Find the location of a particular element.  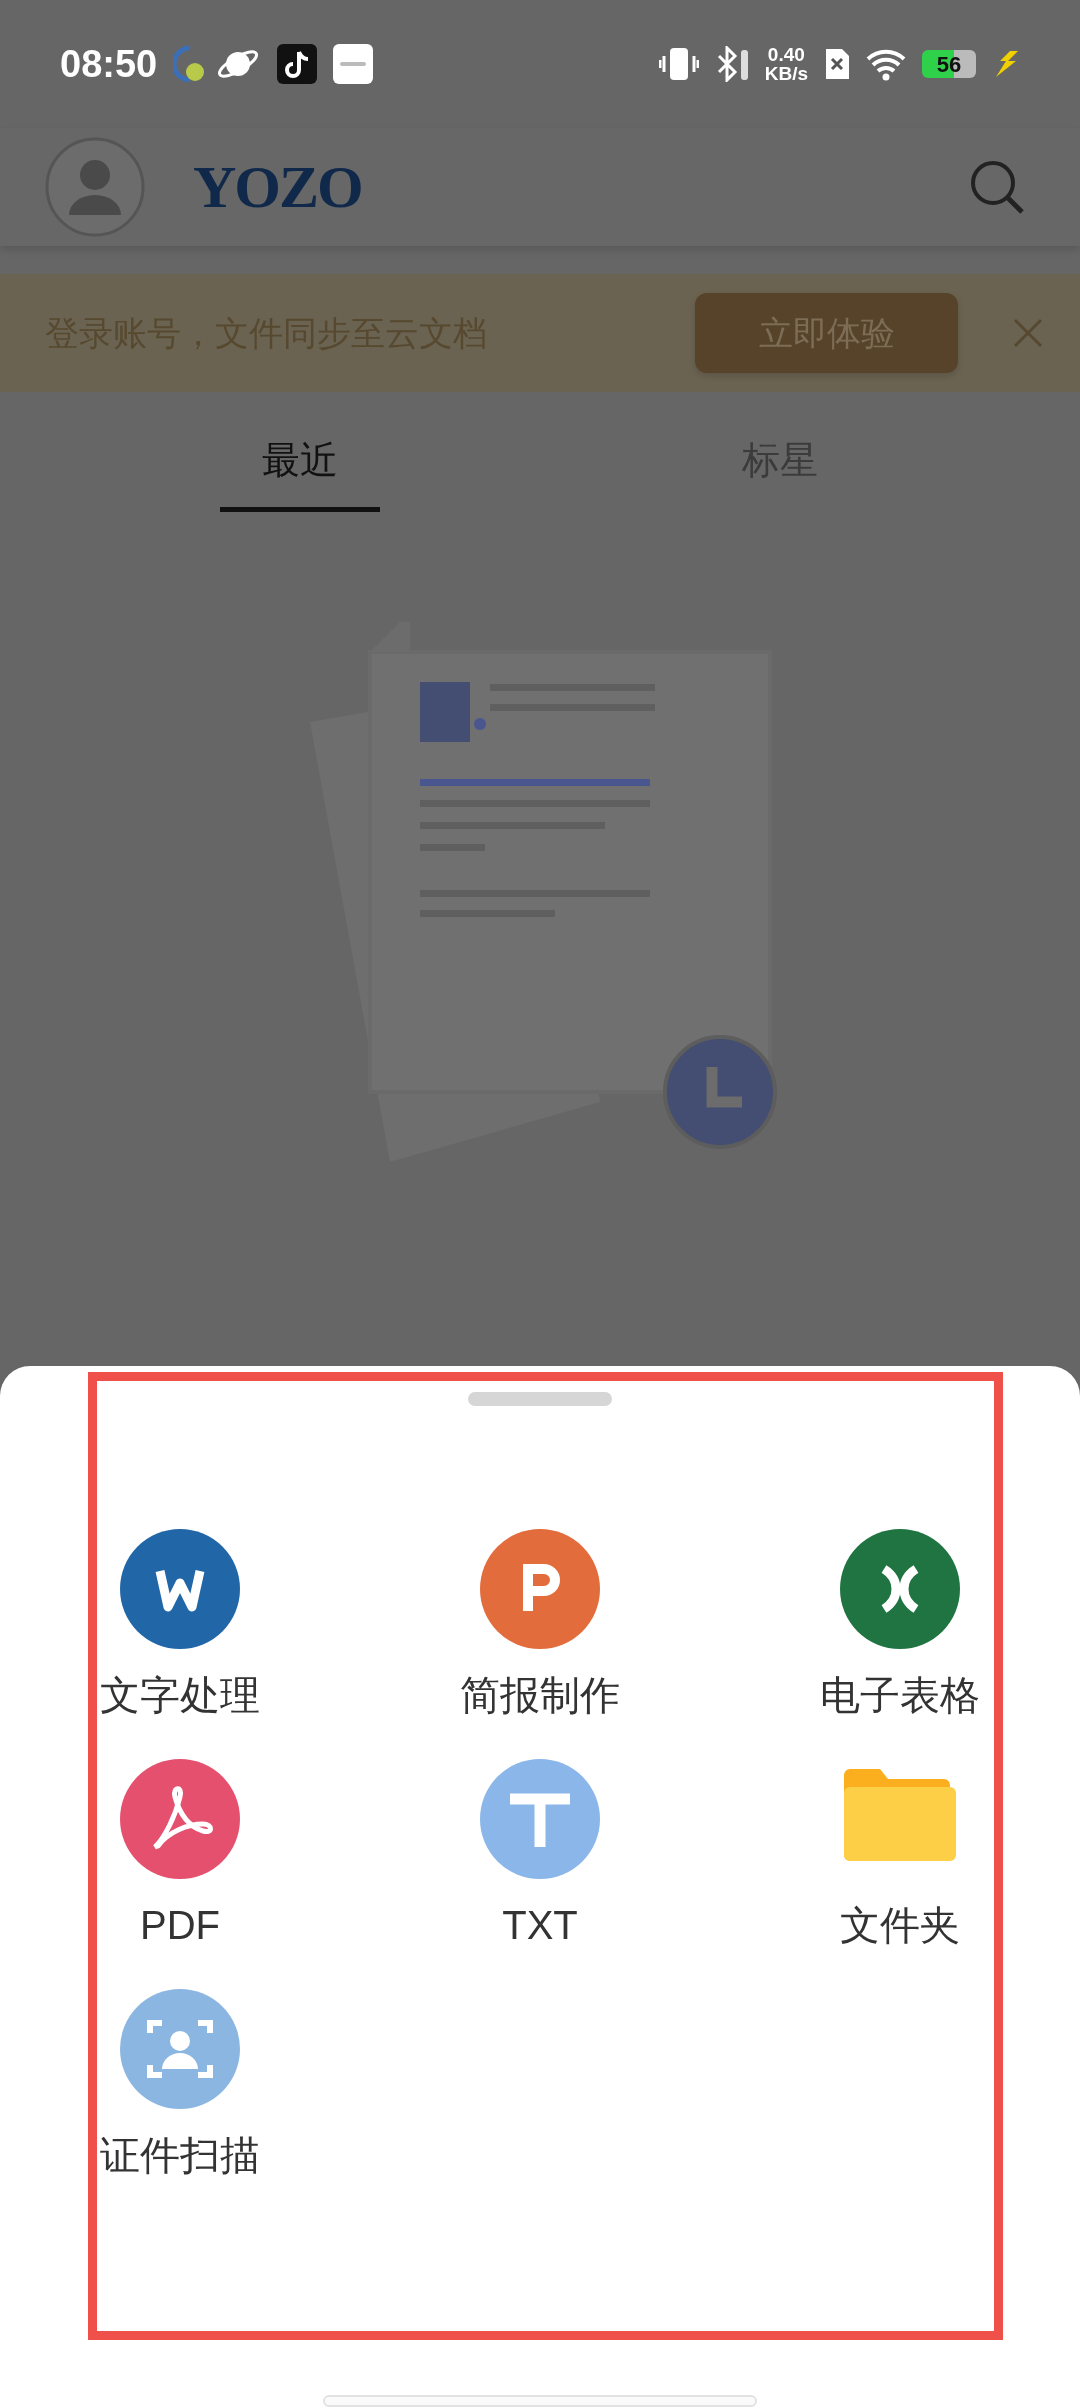

id-scan-icon is located at coordinates (180, 2049).